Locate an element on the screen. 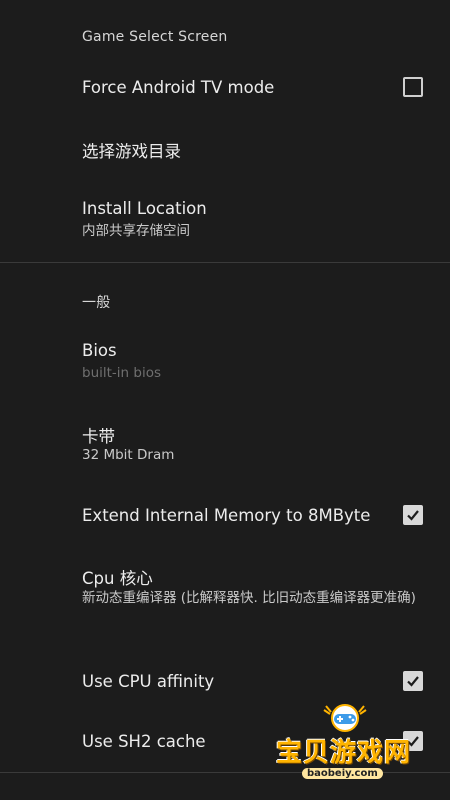 The height and width of the screenshot is (800, 450). force-tv-checkbox is located at coordinates (413, 87).